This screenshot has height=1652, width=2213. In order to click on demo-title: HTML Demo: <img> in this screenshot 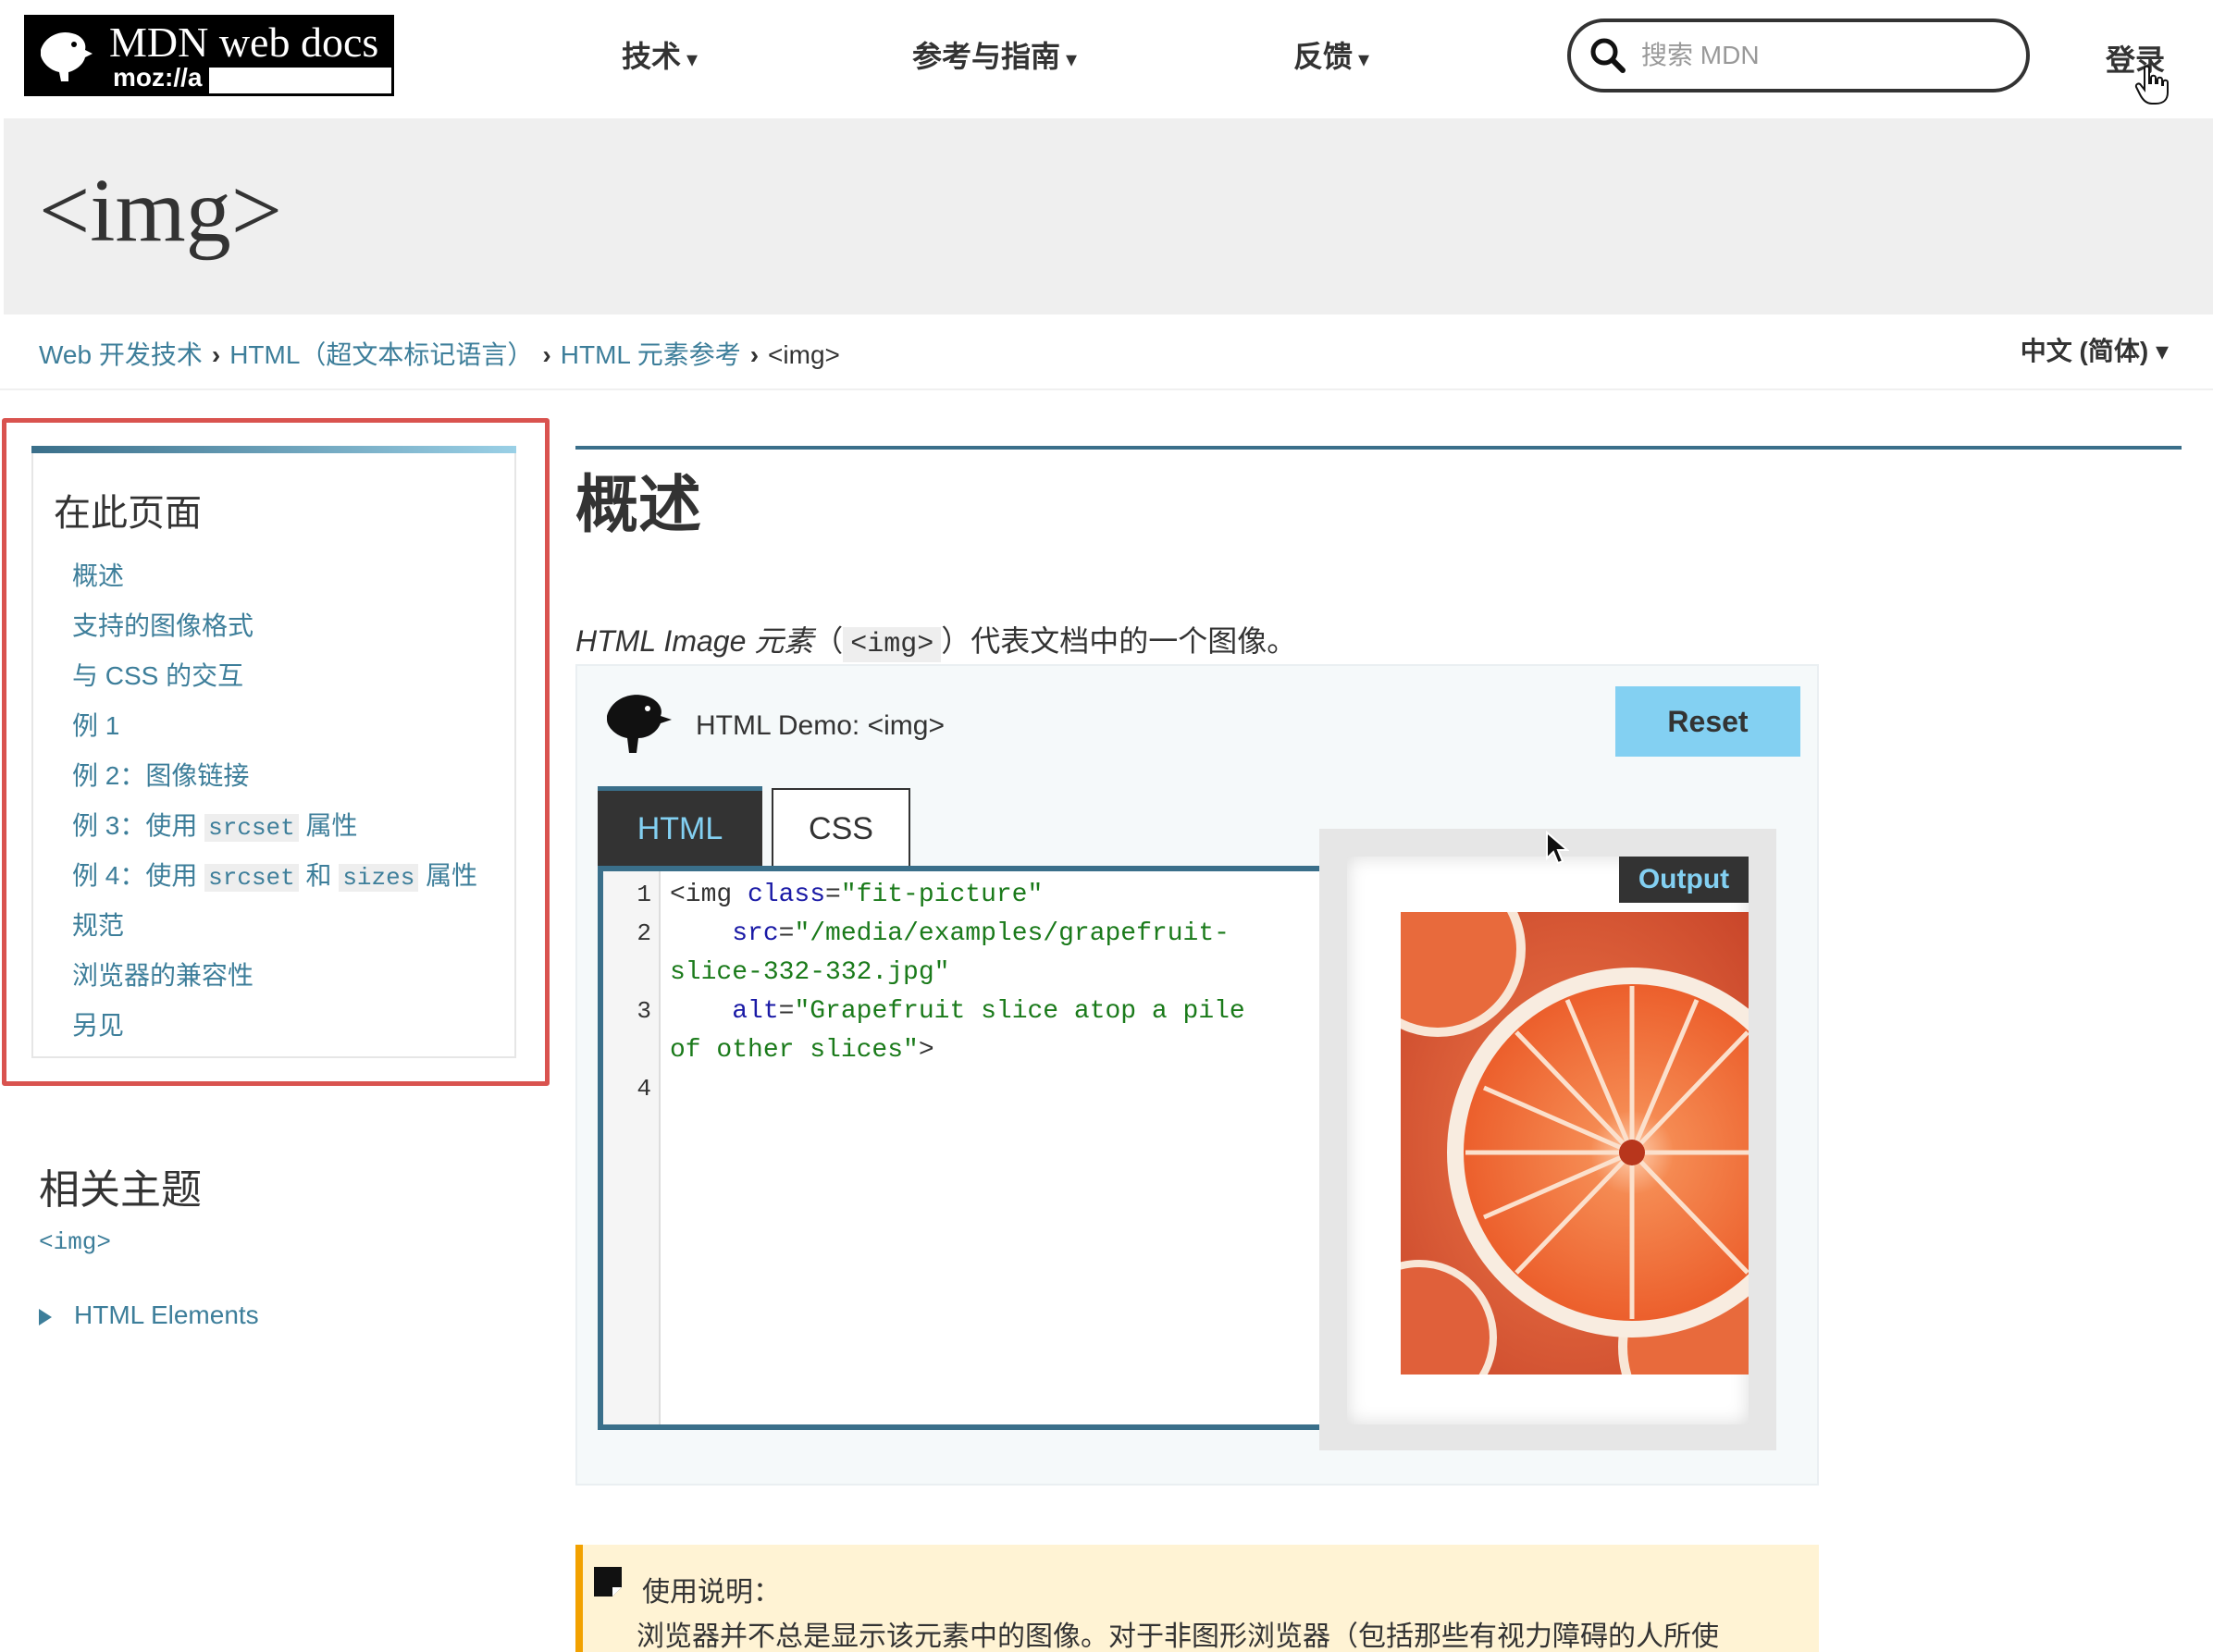, I will do `click(820, 725)`.